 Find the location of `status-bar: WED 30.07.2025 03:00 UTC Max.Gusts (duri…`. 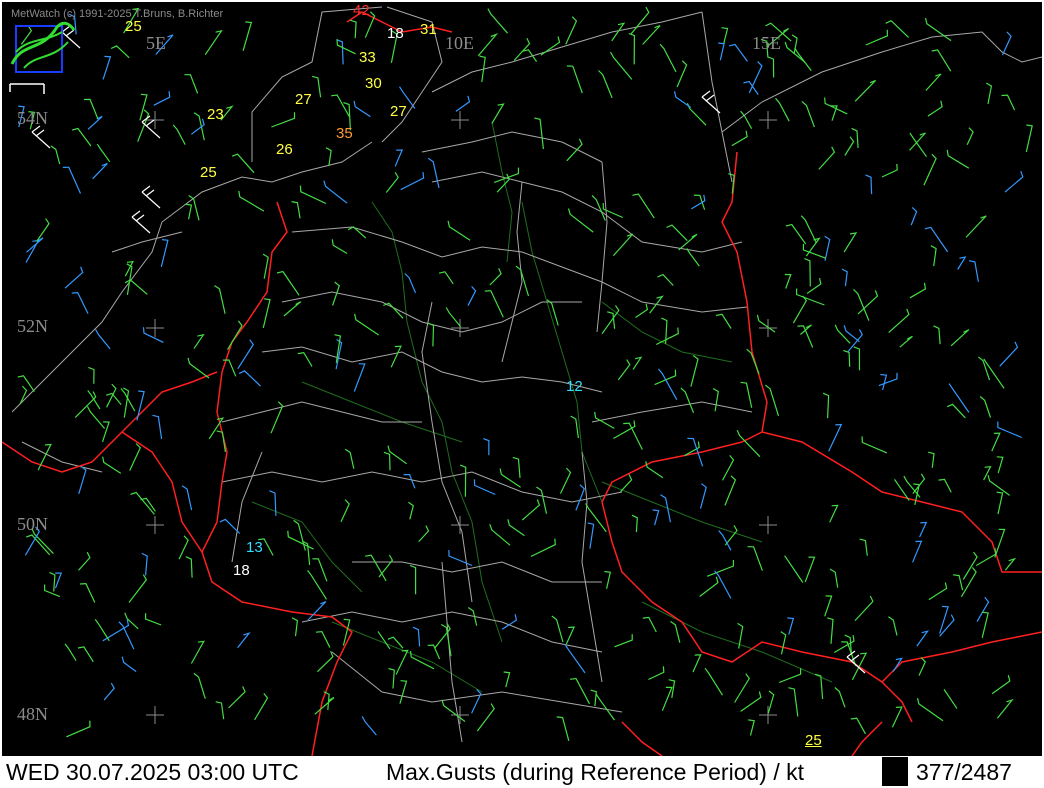

status-bar: WED 30.07.2025 03:00 UTC Max.Gusts (duri… is located at coordinates (522, 771).